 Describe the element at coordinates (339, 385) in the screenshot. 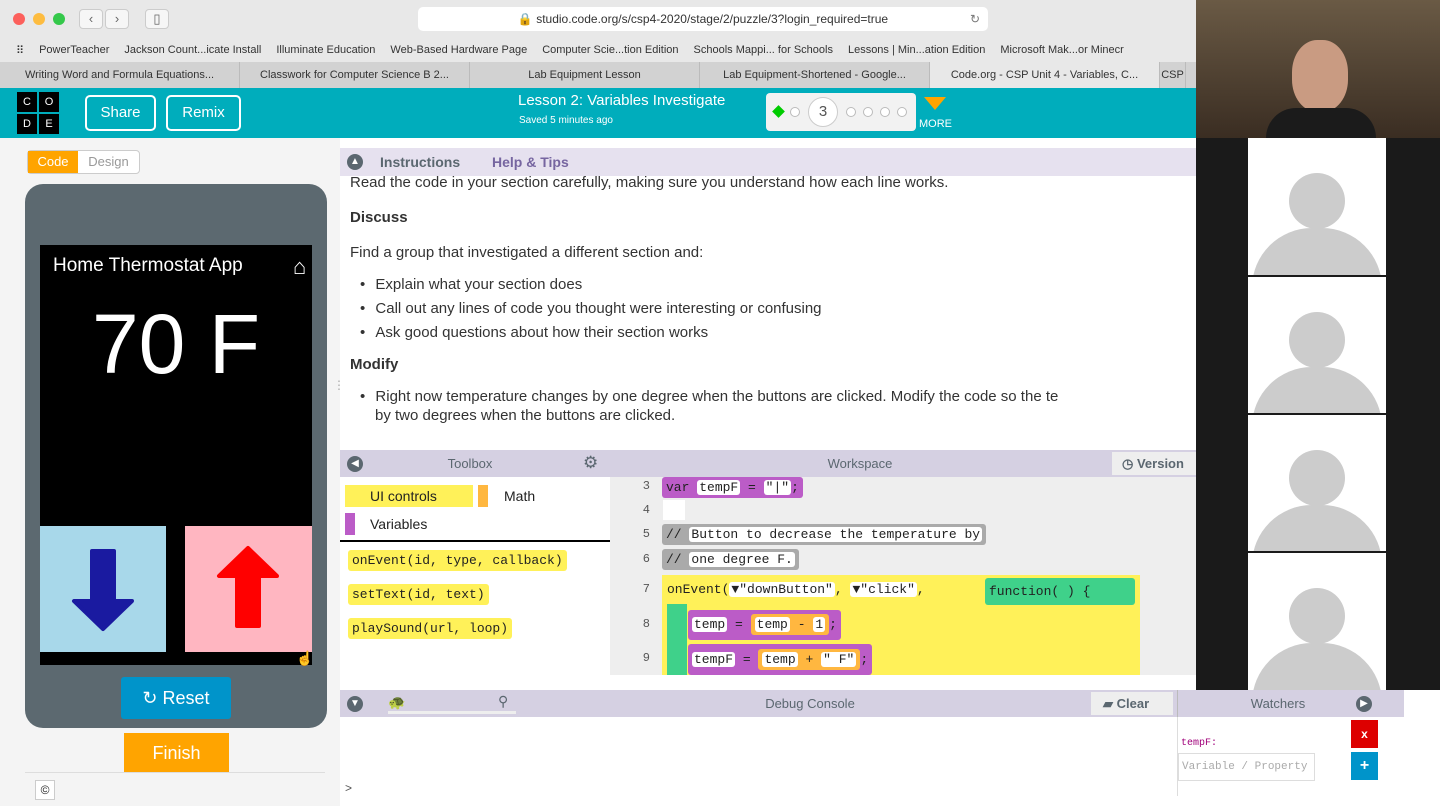

I see `resize-handle: ⋮` at that location.